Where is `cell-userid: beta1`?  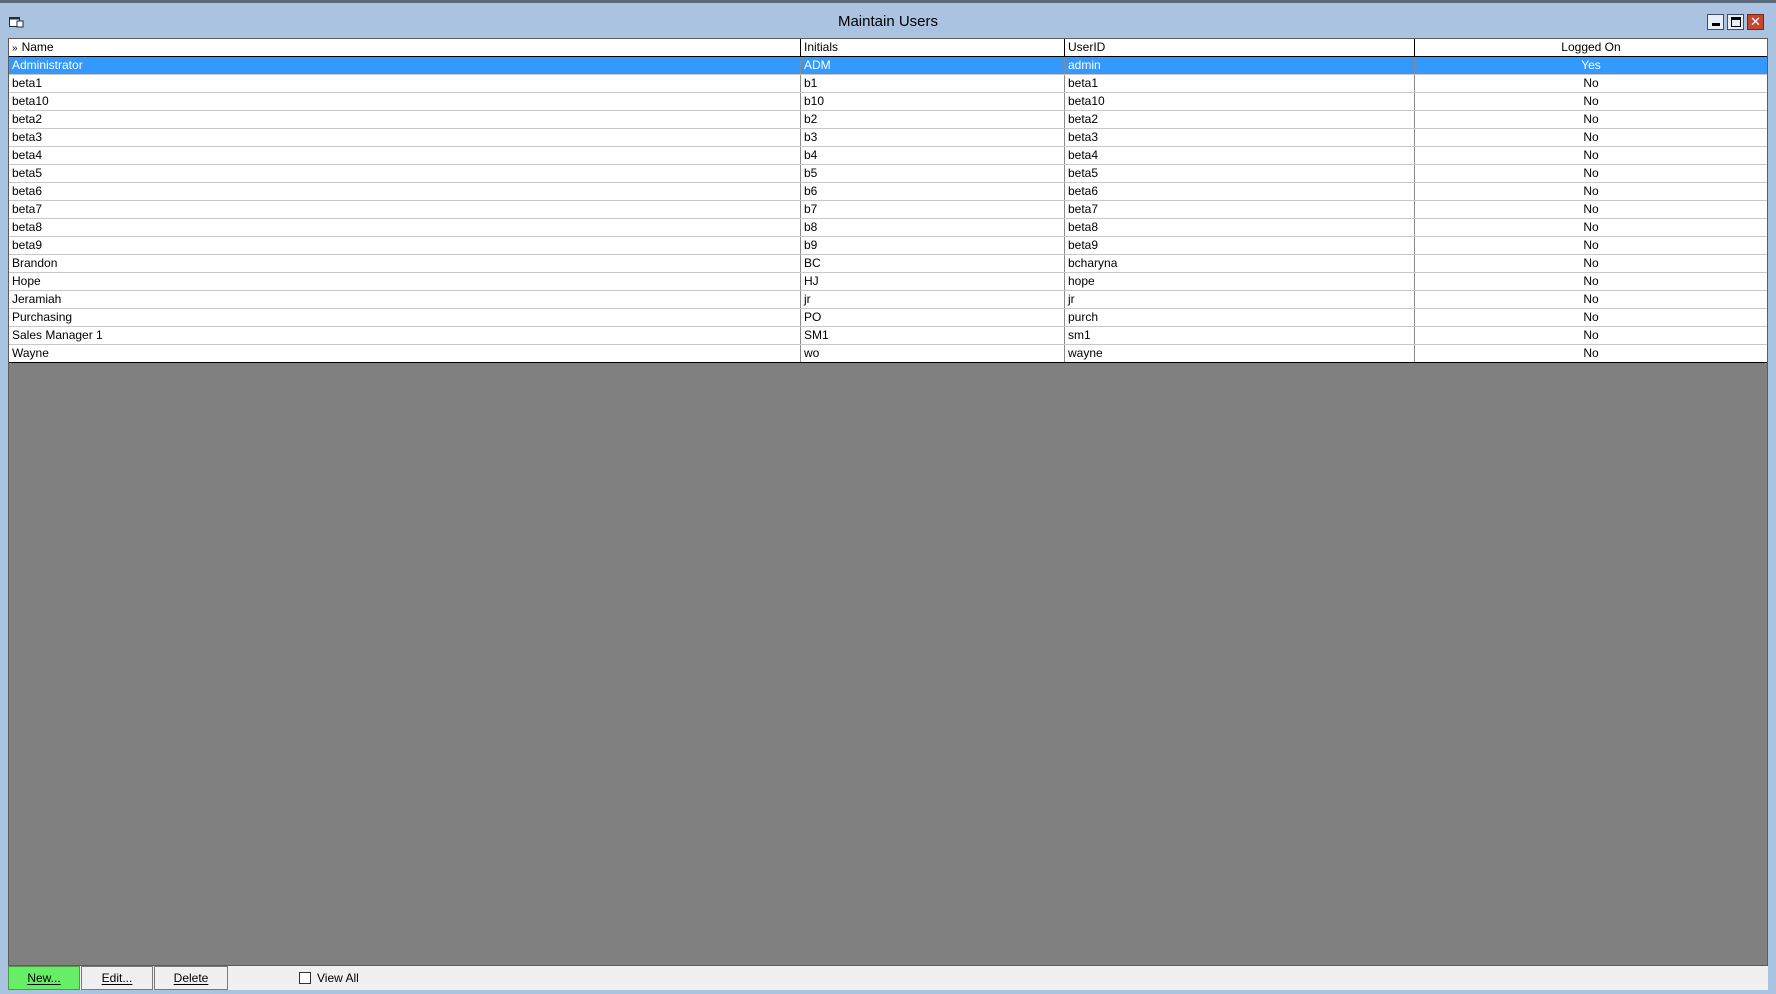 cell-userid: beta1 is located at coordinates (1240, 83).